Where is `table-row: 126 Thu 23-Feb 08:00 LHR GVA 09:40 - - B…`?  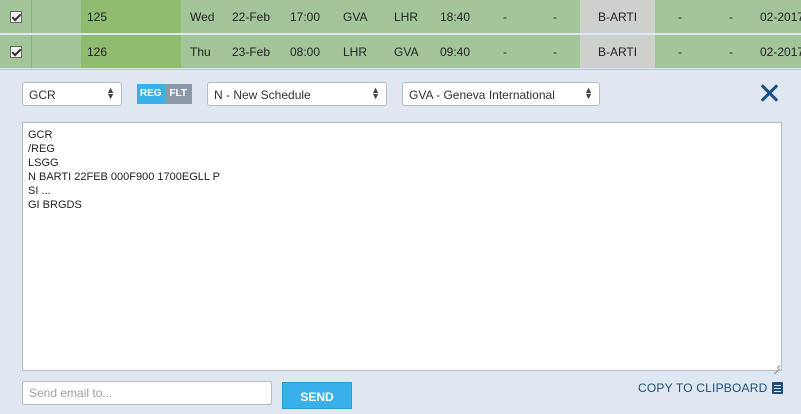 table-row: 126 Thu 23-Feb 08:00 LHR GVA 09:40 - - B… is located at coordinates (400, 51).